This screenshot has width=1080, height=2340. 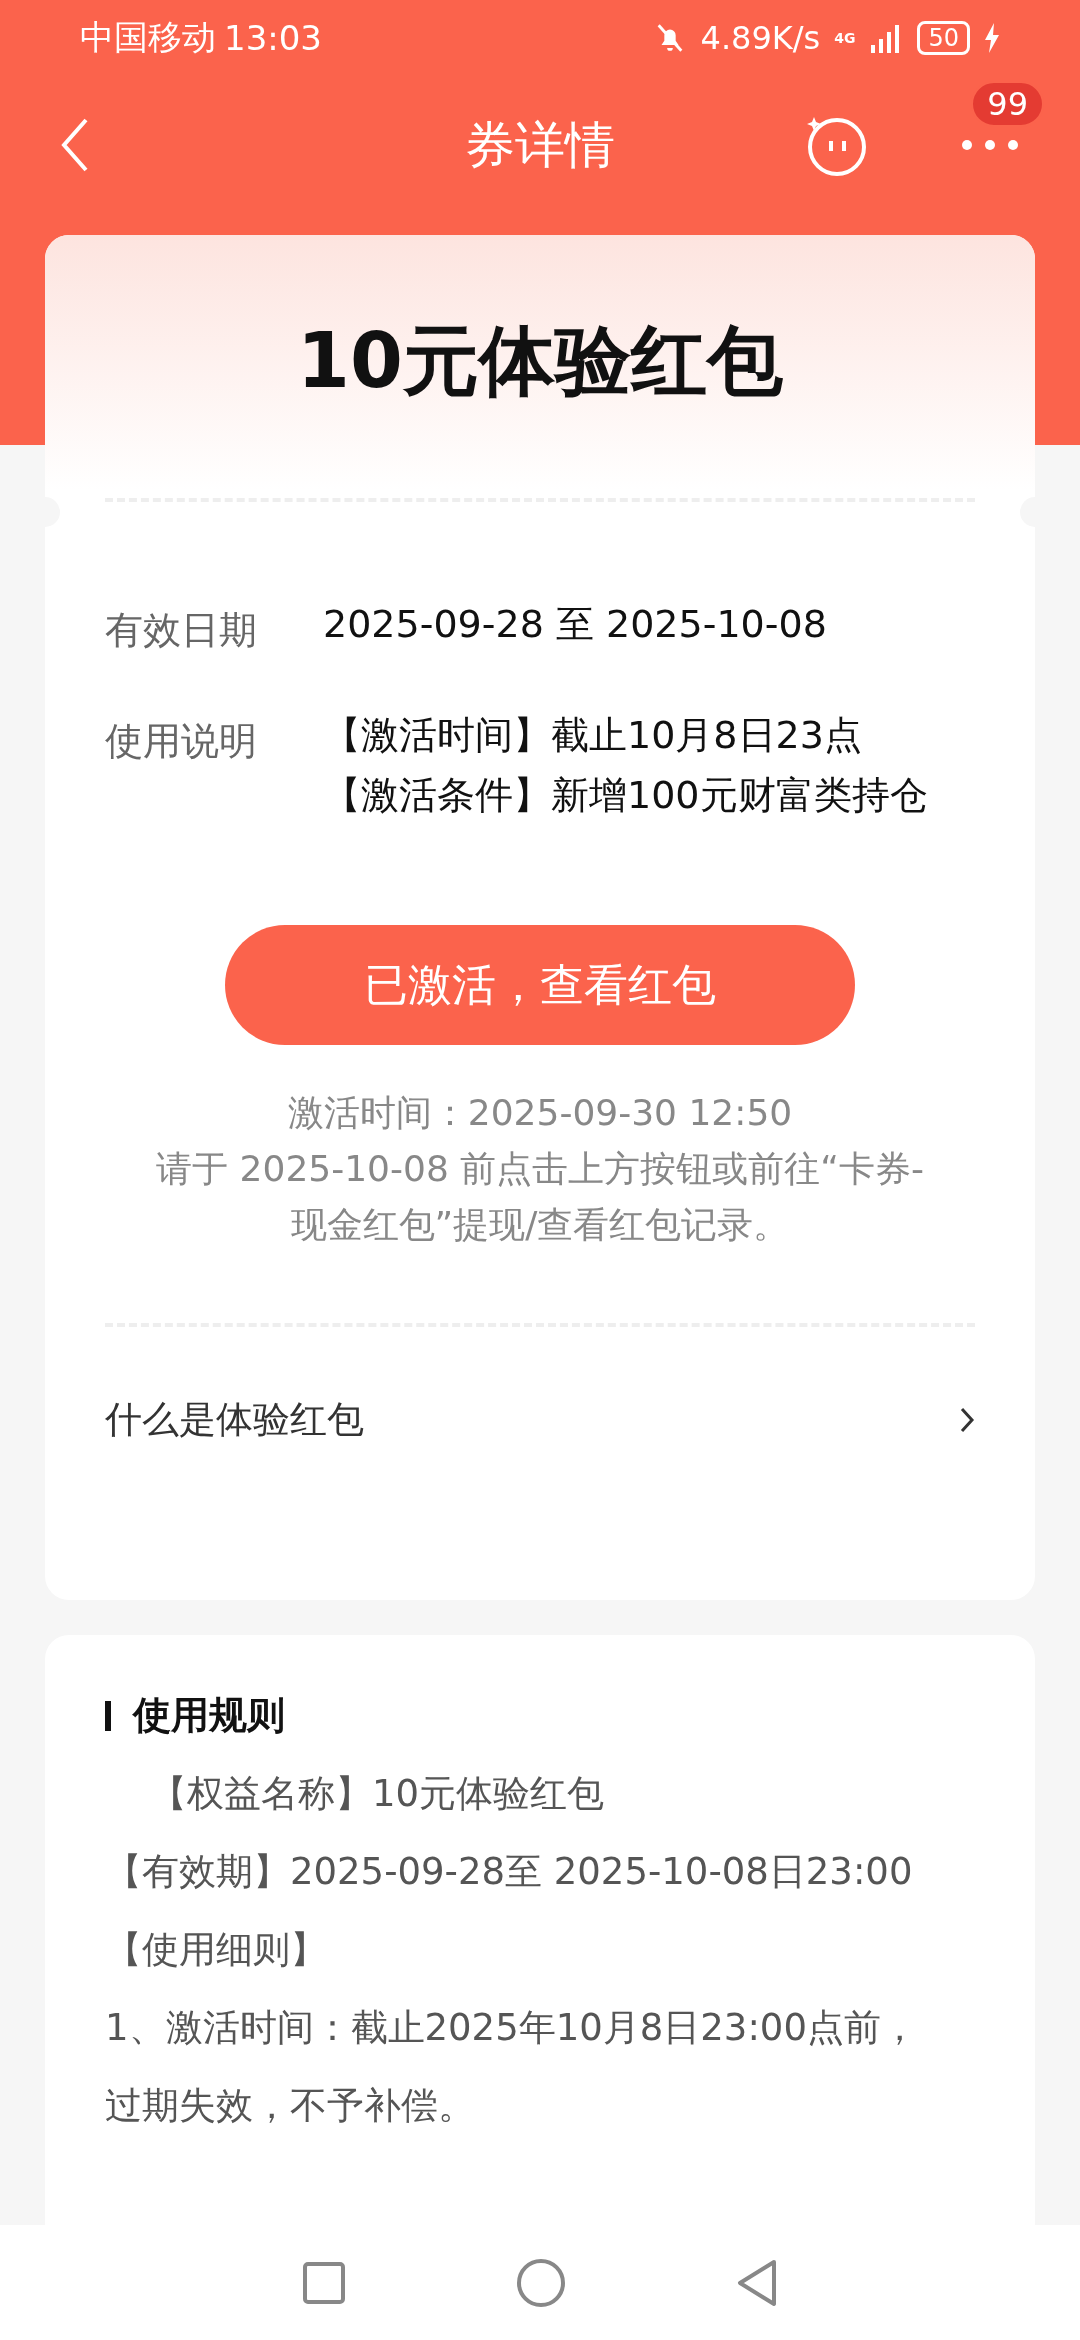 What do you see at coordinates (540, 361) in the screenshot?
I see `coupon-title: 10元体验红包` at bounding box center [540, 361].